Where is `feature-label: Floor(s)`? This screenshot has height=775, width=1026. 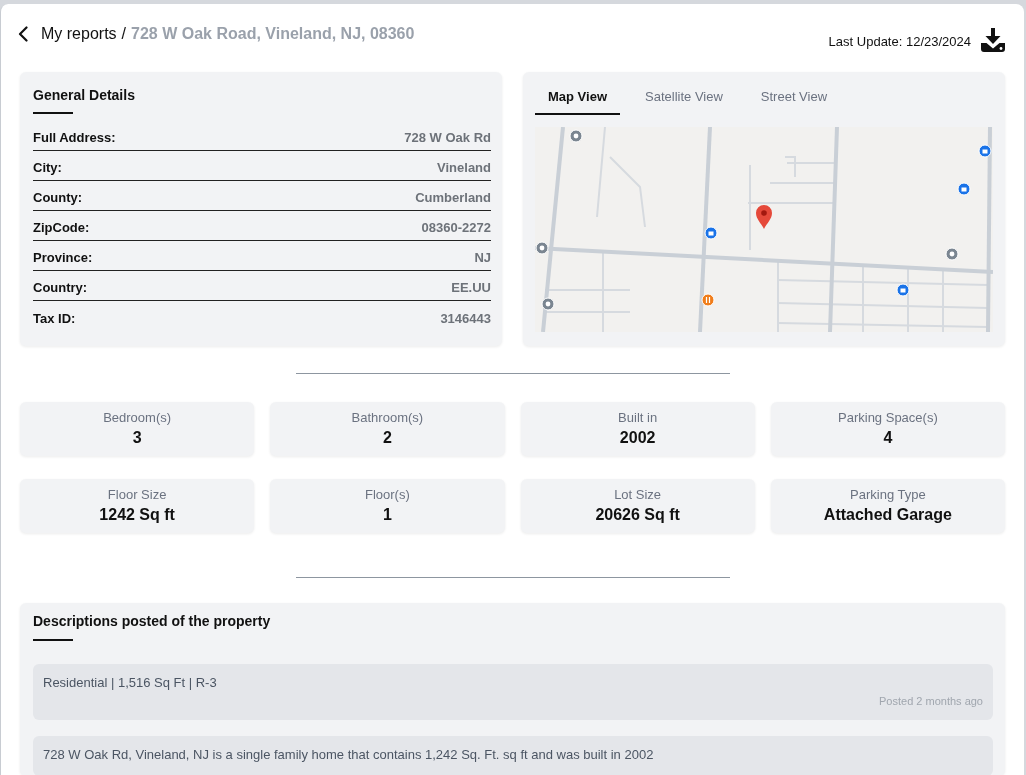 feature-label: Floor(s) is located at coordinates (387, 494).